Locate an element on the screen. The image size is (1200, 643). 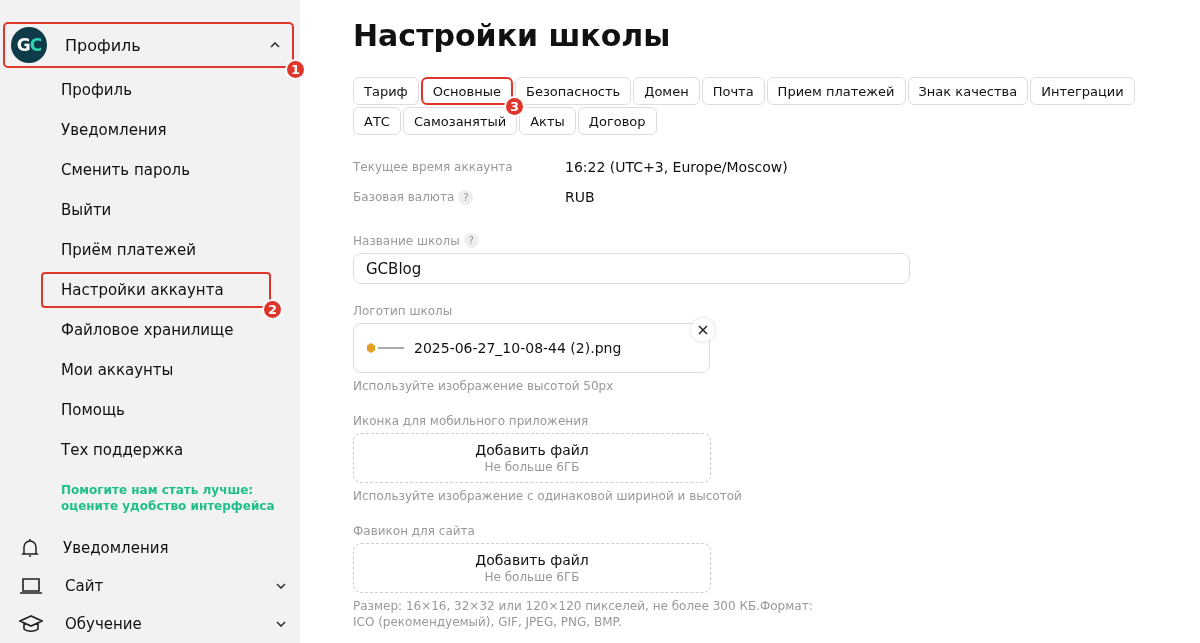
field-label: Фавикон для сайта is located at coordinates (414, 531).